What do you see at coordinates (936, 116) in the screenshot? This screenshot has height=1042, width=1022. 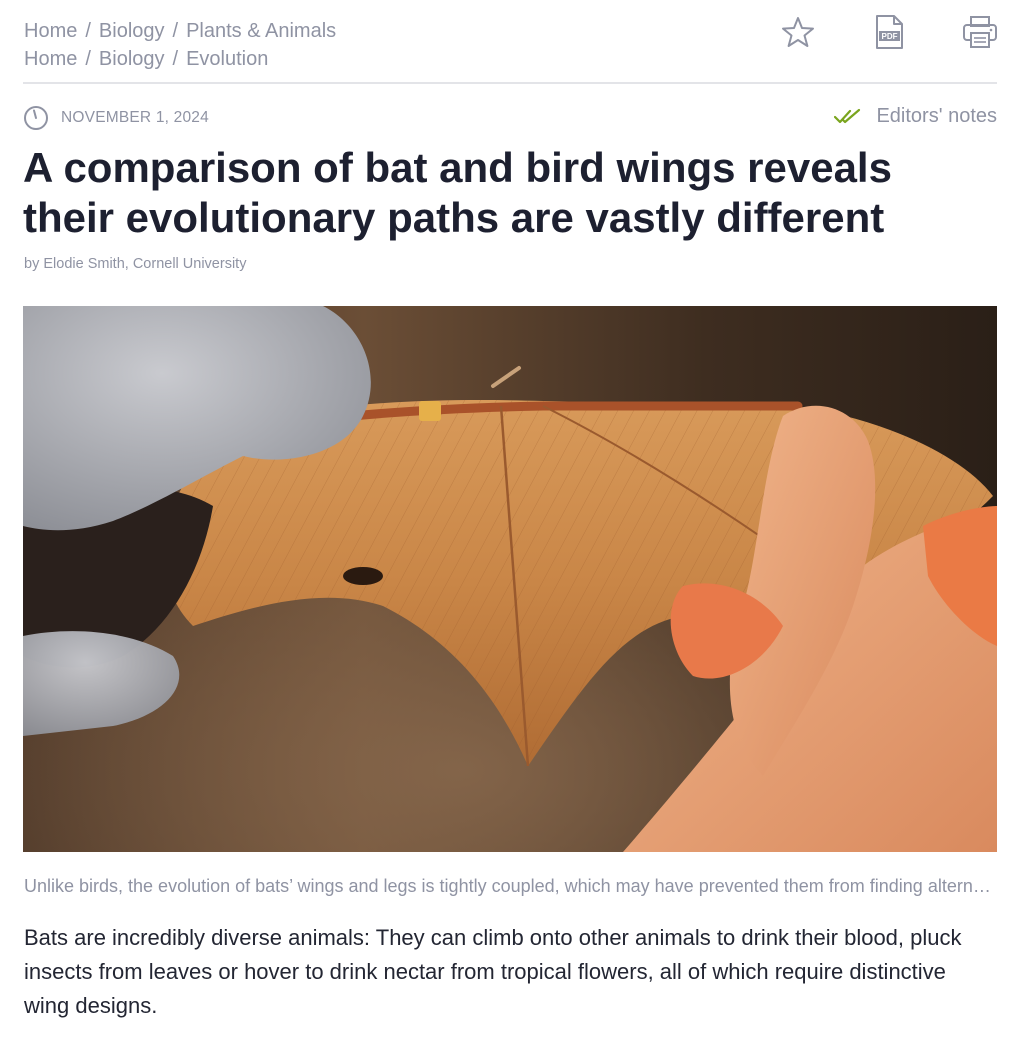 I see `editors-notes-label: Editors' notes` at bounding box center [936, 116].